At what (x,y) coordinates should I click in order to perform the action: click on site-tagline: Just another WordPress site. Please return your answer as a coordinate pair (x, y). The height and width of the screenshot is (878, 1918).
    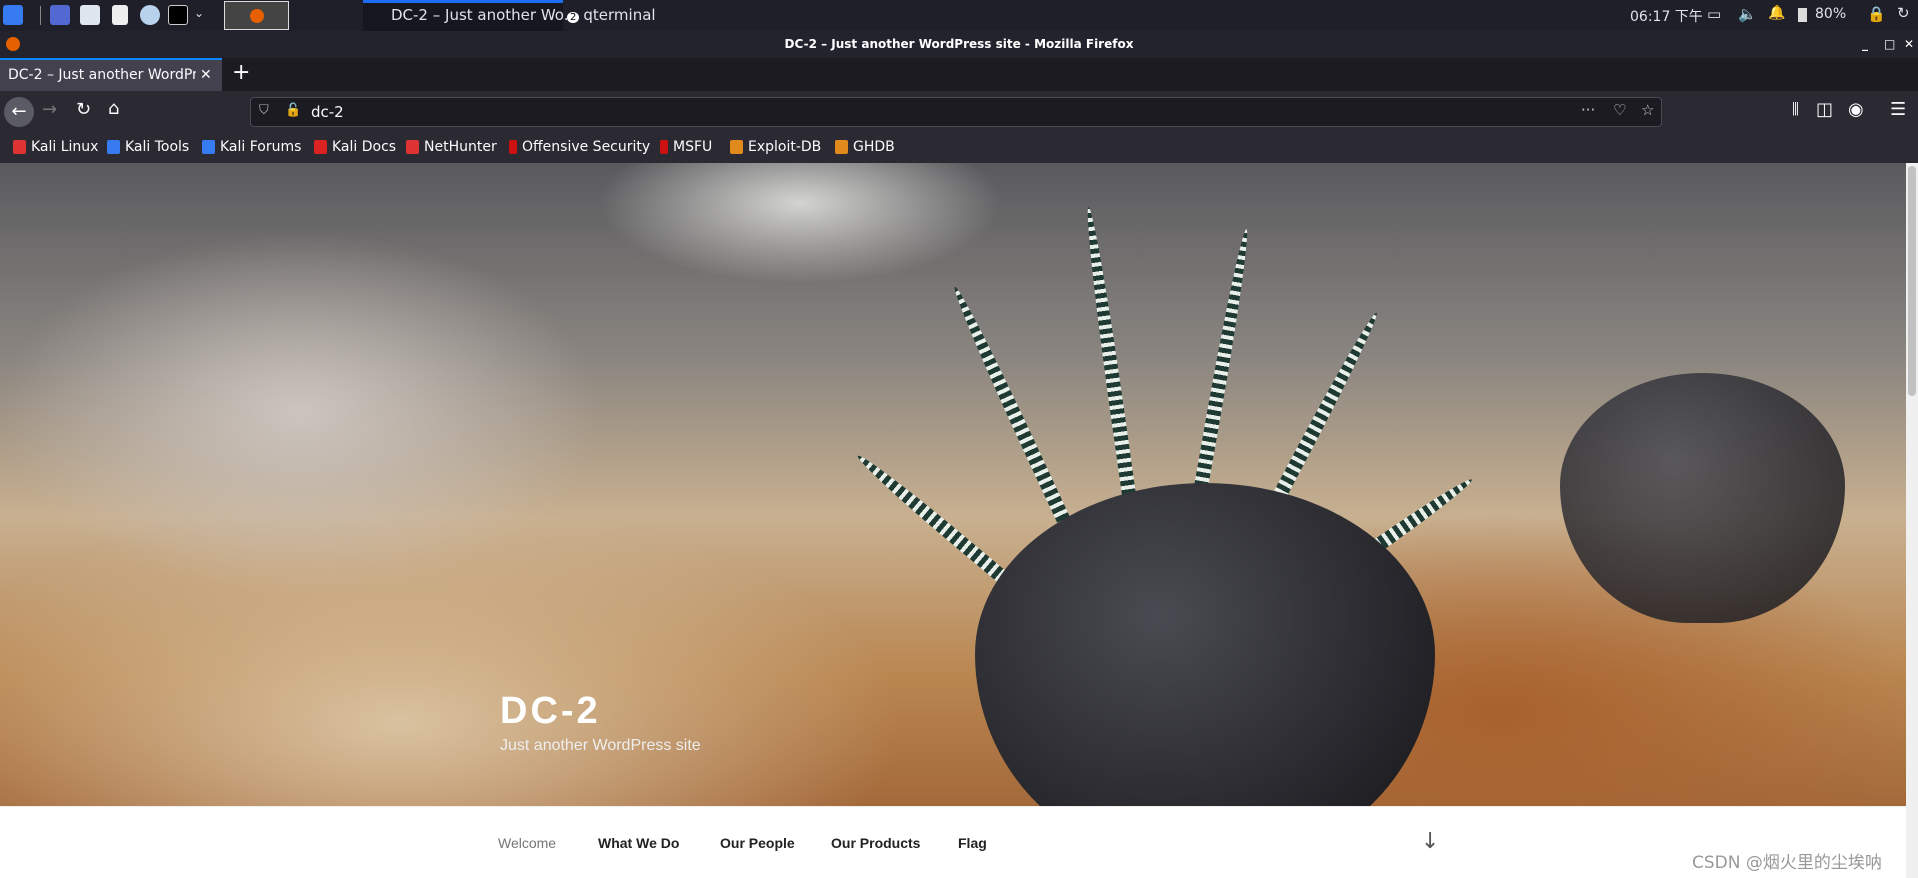
    Looking at the image, I should click on (600, 745).